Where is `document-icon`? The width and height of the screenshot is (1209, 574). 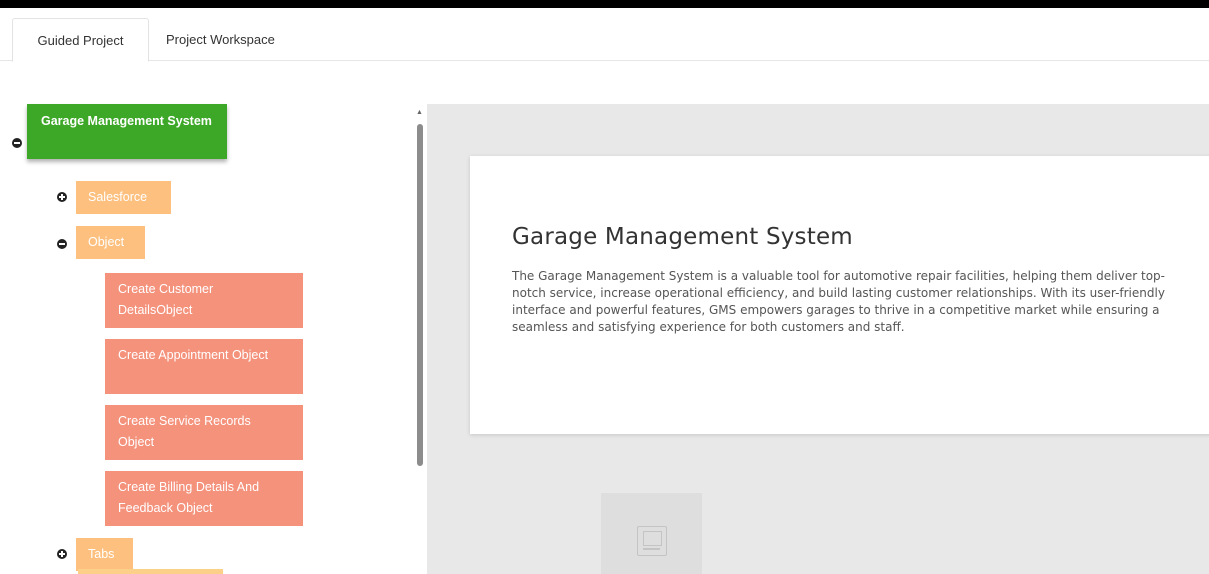 document-icon is located at coordinates (652, 541).